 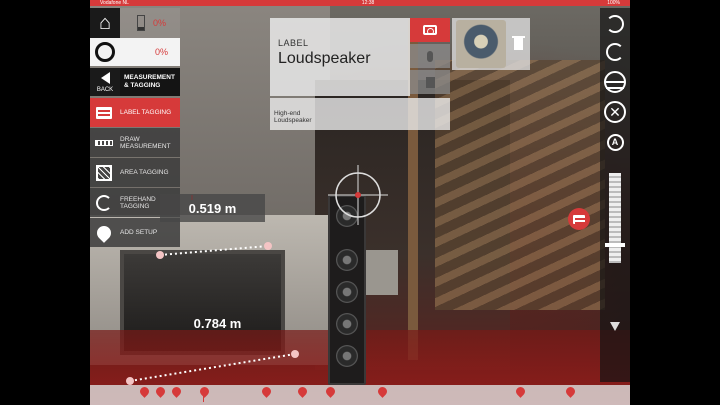 What do you see at coordinates (146, 112) in the screenshot?
I see `menu-item-label: LABEL TAGGING` at bounding box center [146, 112].